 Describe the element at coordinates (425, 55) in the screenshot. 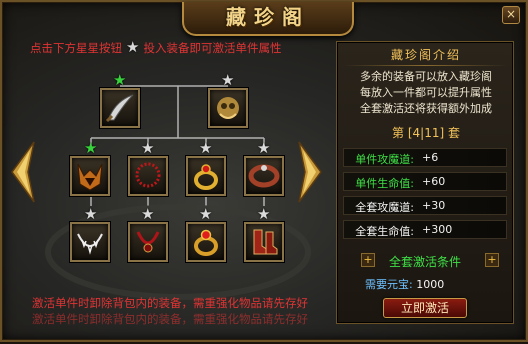

I see `panel-title: 藏珍阁介绍` at that location.